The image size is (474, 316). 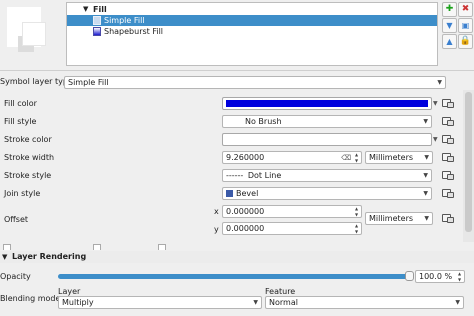 I want to click on tree-item-shapeburst-fill: Shapeburst Fill, so click(x=252, y=31).